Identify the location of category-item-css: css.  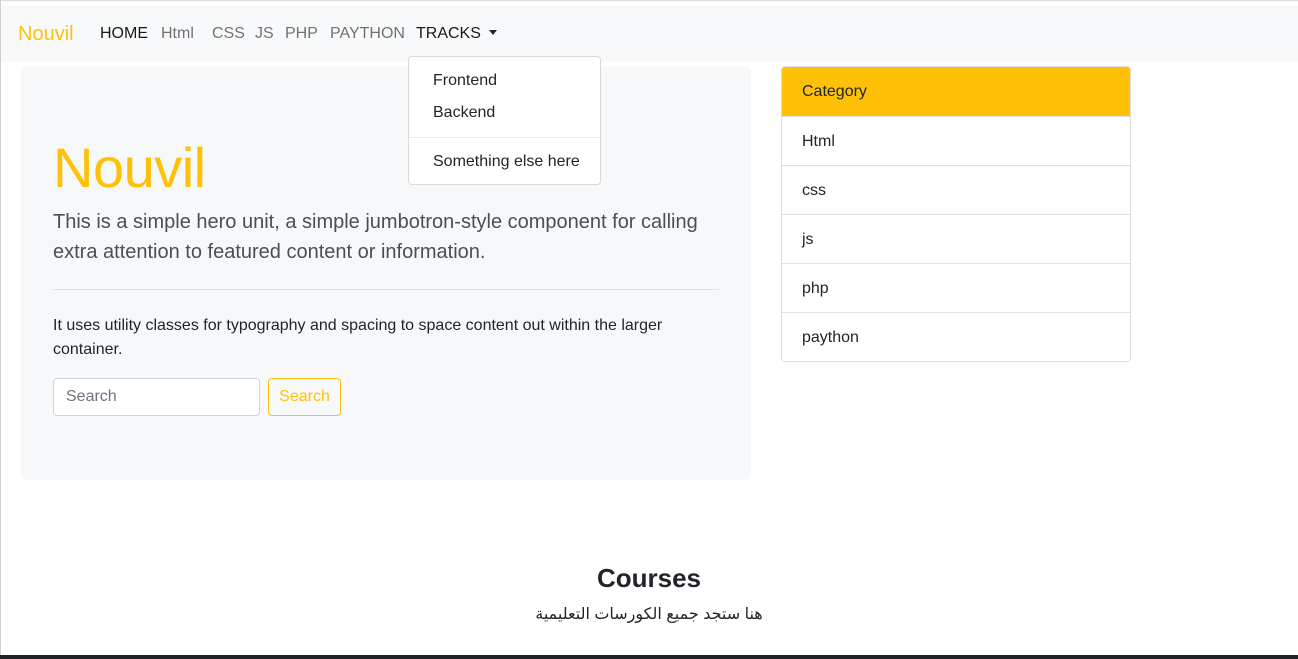
(956, 189).